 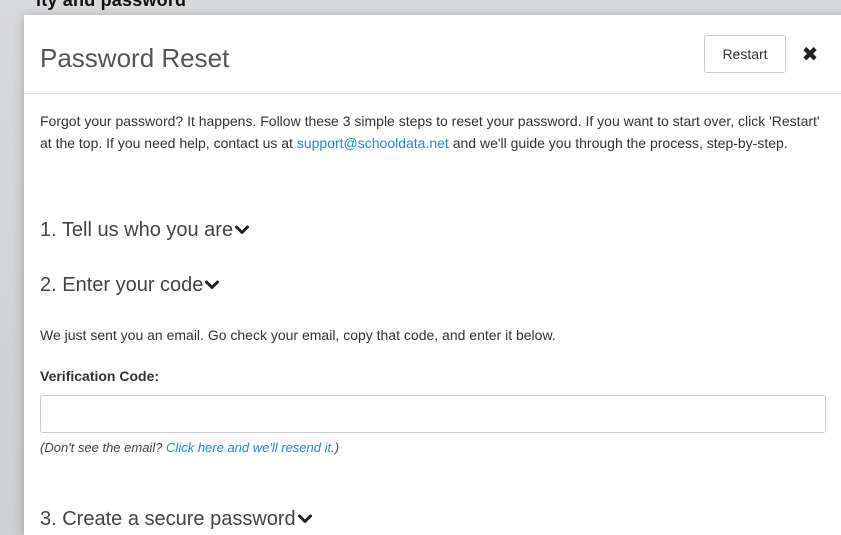 I want to click on resend-suffix: ), so click(x=337, y=447).